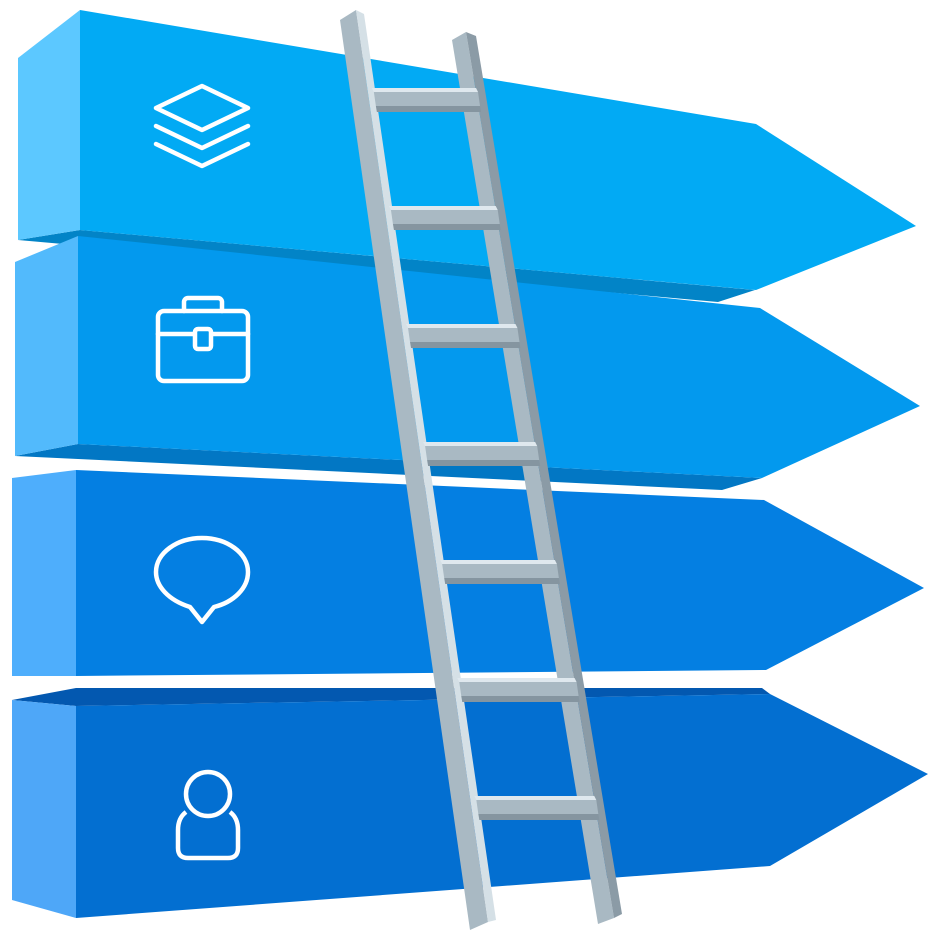 This screenshot has width=928, height=930. I want to click on arrow-4-side, so click(44, 809).